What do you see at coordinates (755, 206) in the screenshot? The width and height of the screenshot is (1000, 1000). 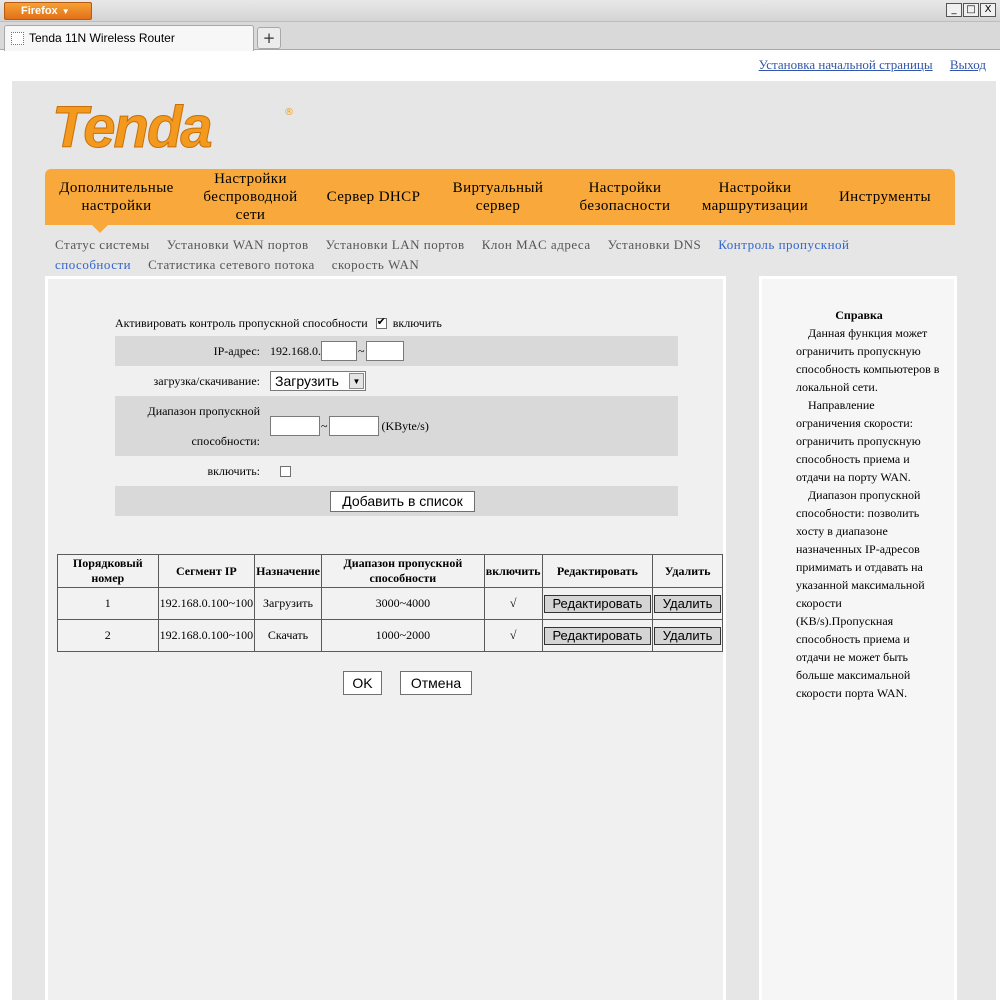 I see `nav-label-line: маршрутизации` at bounding box center [755, 206].